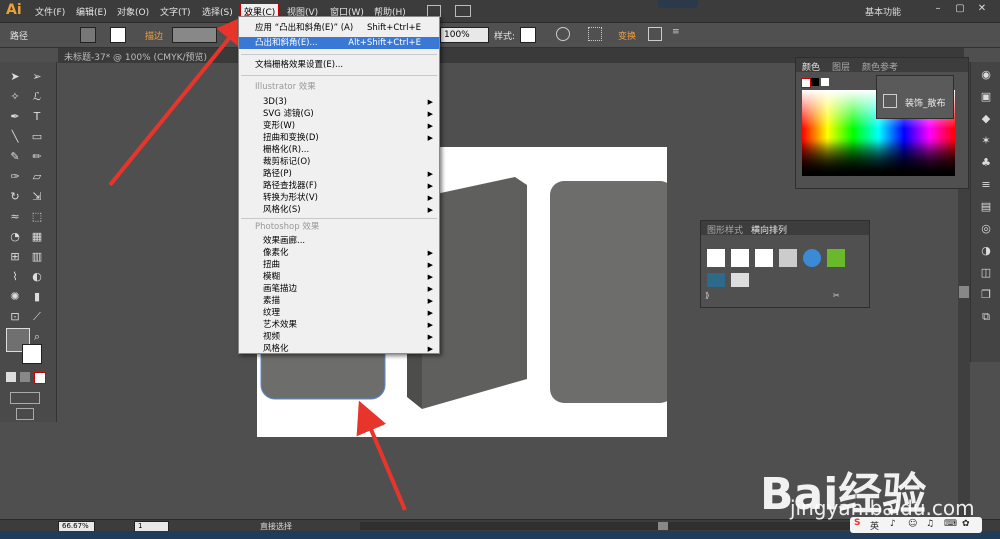  What do you see at coordinates (950, 524) in the screenshot?
I see `keyboard-icon: ⌨` at bounding box center [950, 524].